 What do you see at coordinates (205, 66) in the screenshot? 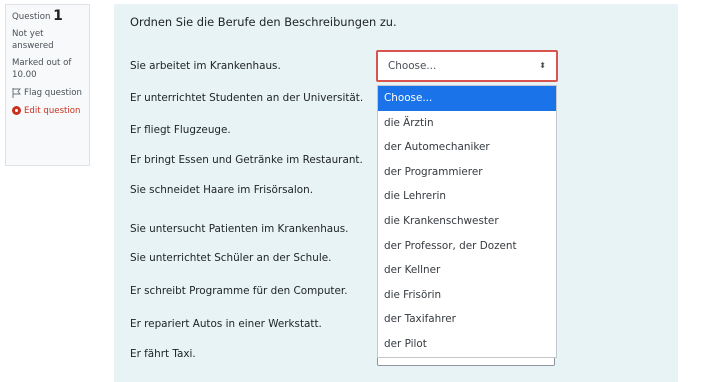
I see `description-1: Sie arbeitet im Krankenhaus.` at bounding box center [205, 66].